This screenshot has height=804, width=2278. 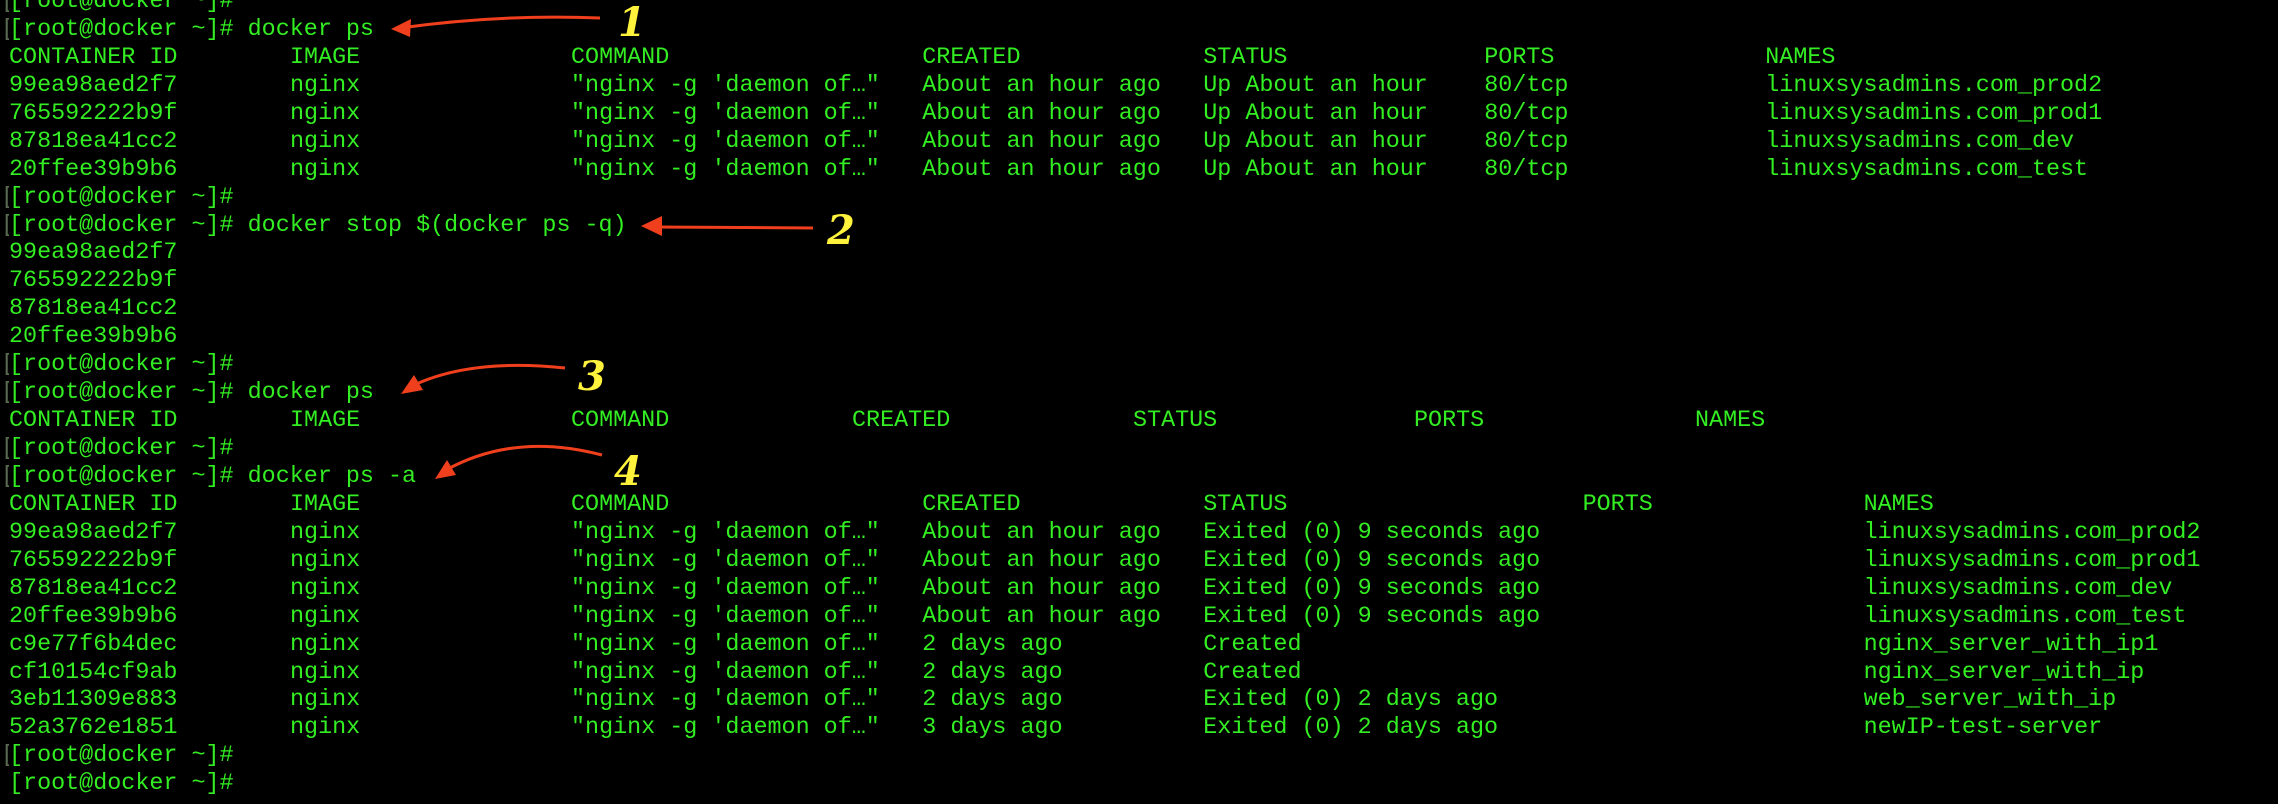 What do you see at coordinates (2011, 644) in the screenshot?
I see `table-cell: nginx_server_with_ip1` at bounding box center [2011, 644].